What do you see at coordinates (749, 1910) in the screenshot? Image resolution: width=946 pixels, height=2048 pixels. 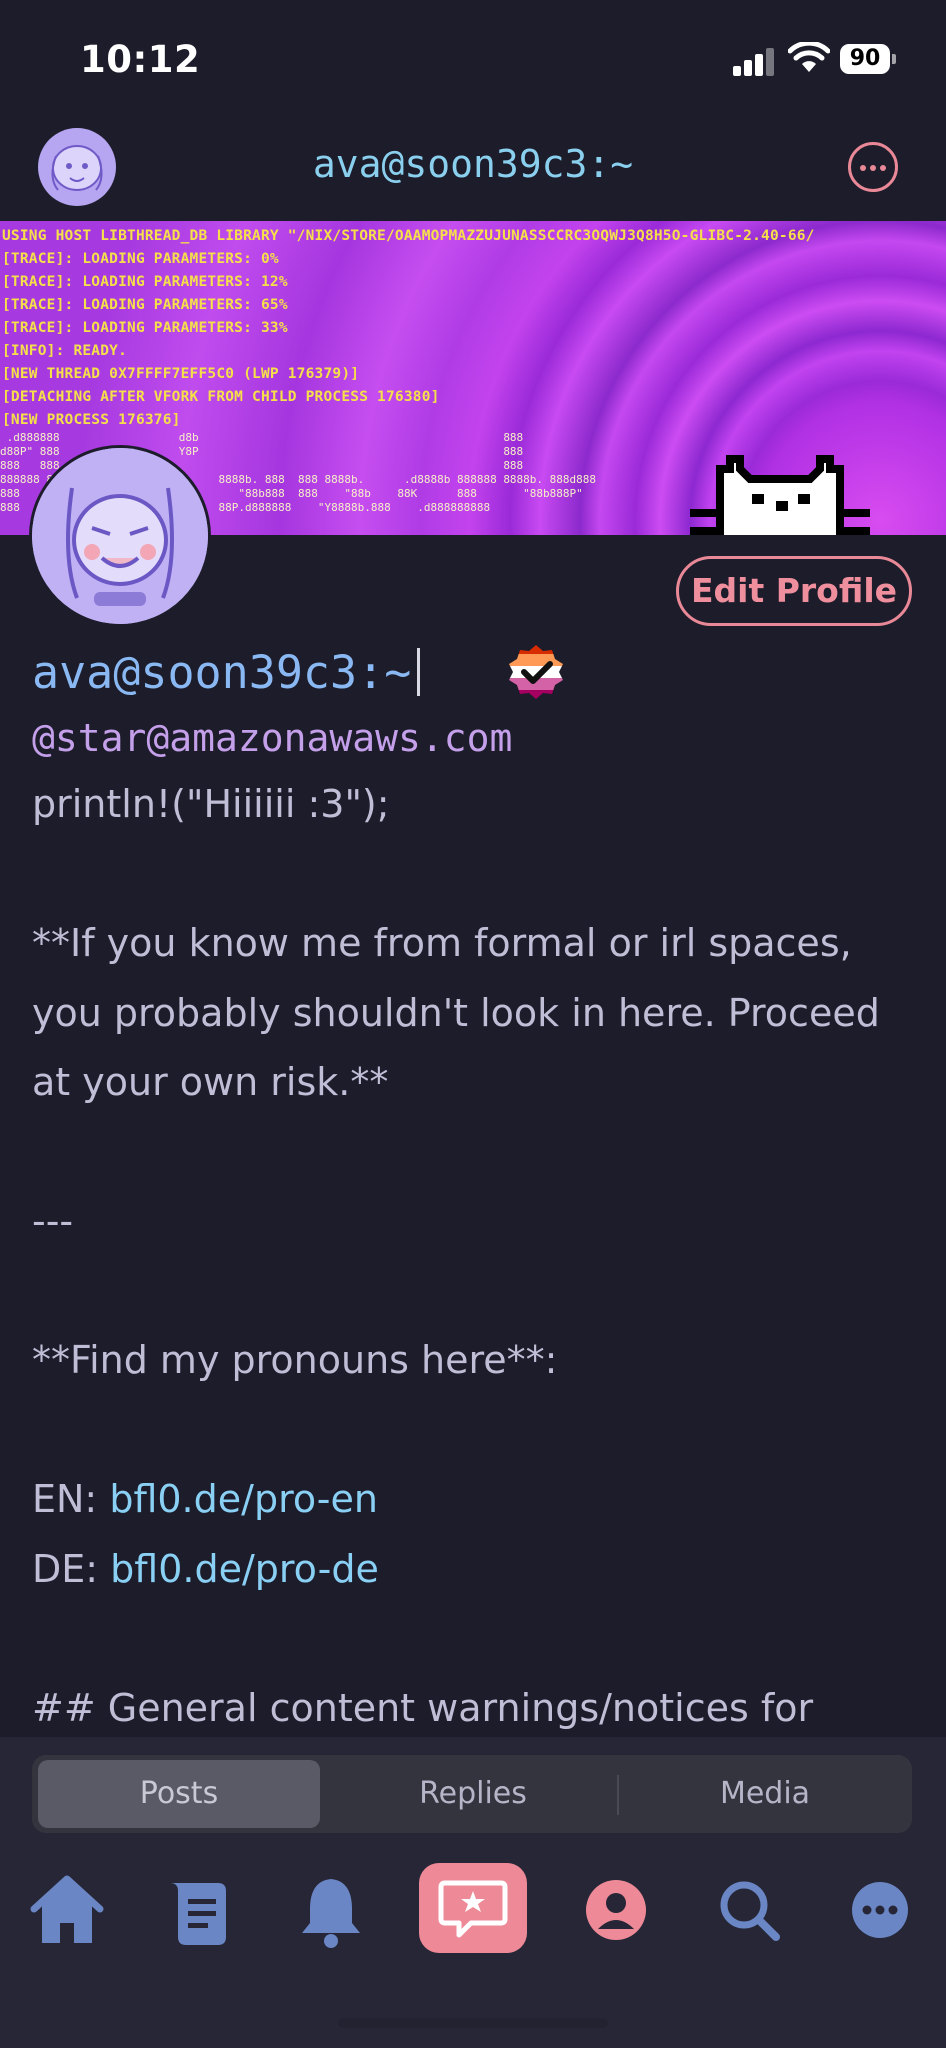 I see `search-icon` at bounding box center [749, 1910].